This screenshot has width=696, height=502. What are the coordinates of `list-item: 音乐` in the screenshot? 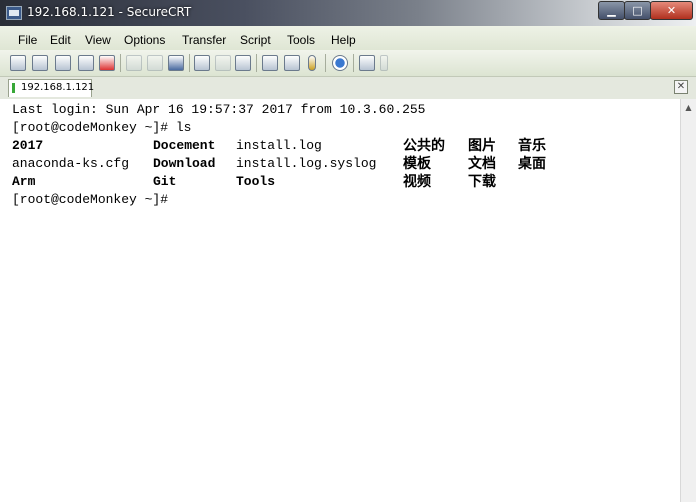 It's located at (532, 146).